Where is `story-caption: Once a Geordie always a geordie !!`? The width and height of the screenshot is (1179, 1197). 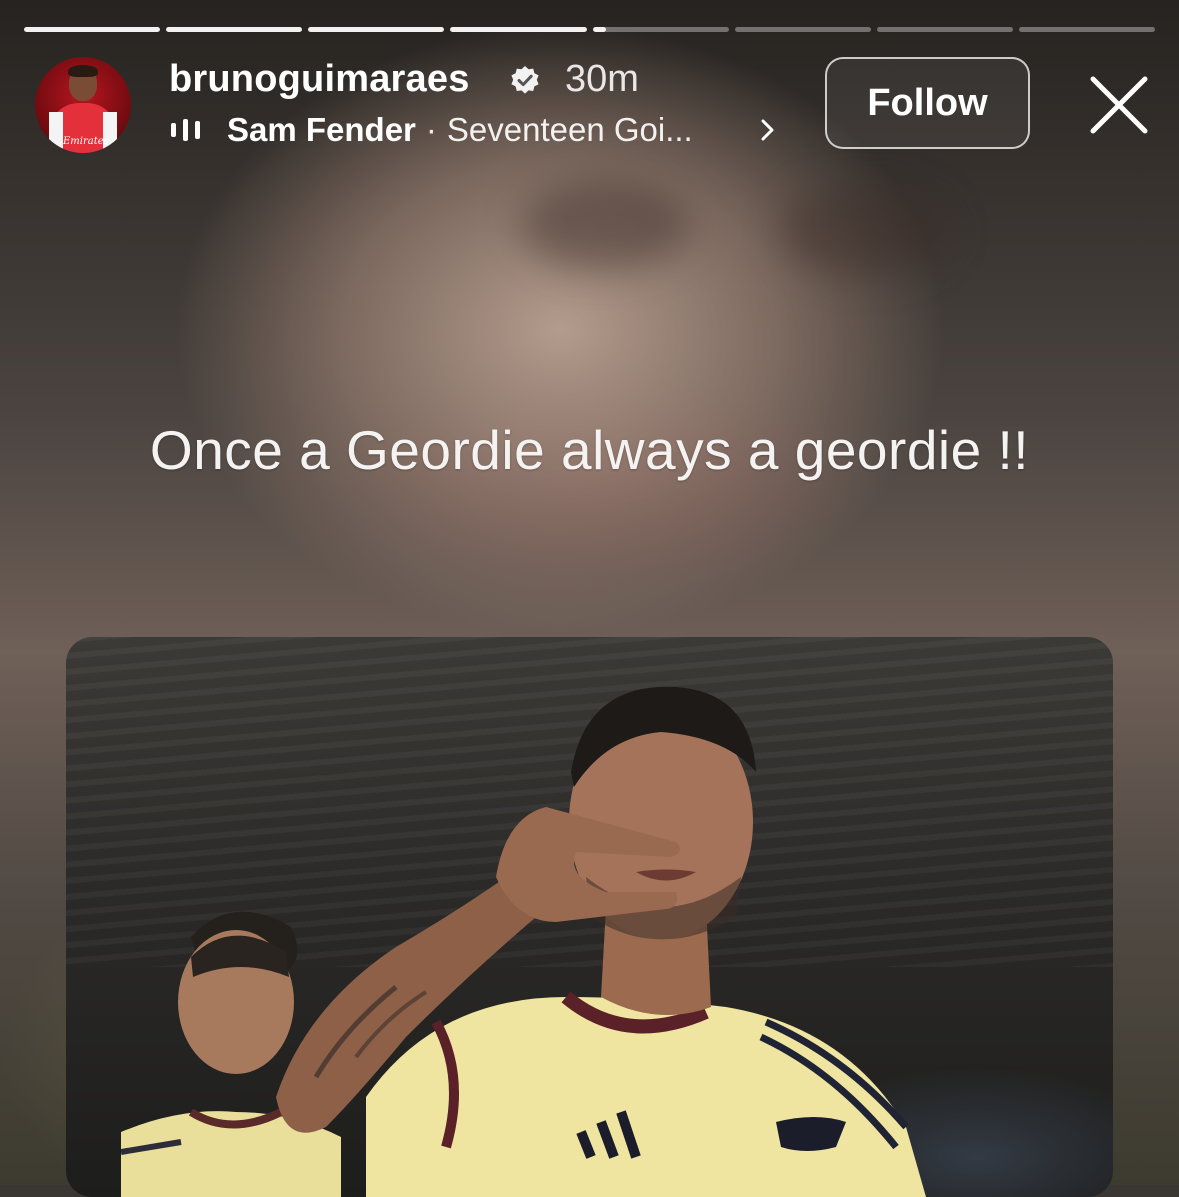 story-caption: Once a Geordie always a geordie !! is located at coordinates (589, 450).